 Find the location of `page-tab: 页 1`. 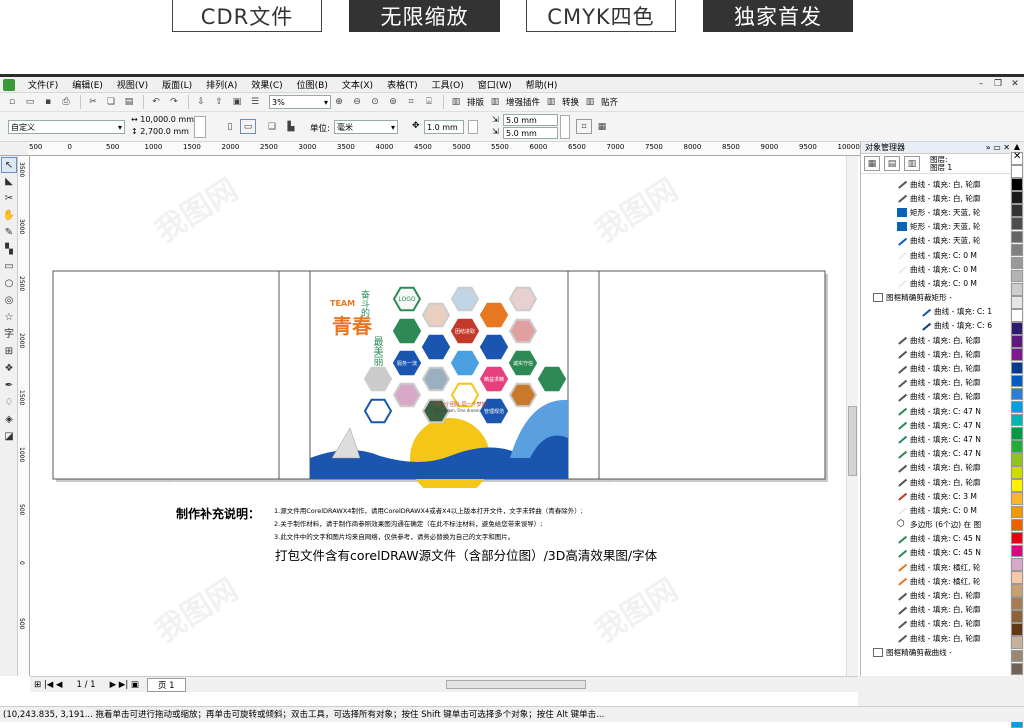

page-tab: 页 1 is located at coordinates (166, 684).